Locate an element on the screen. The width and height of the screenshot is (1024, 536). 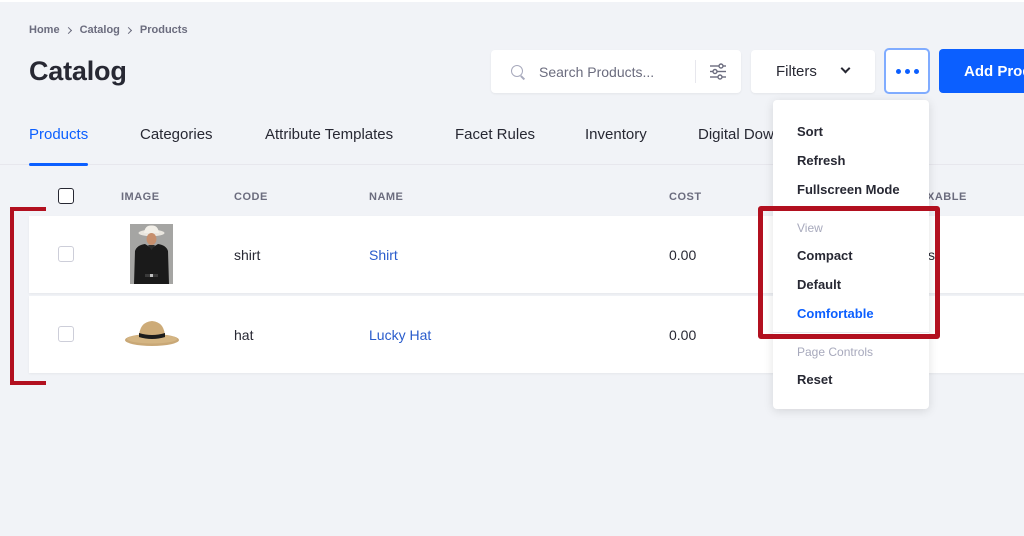
cell-name-link: Lucky Hat is located at coordinates (400, 335).